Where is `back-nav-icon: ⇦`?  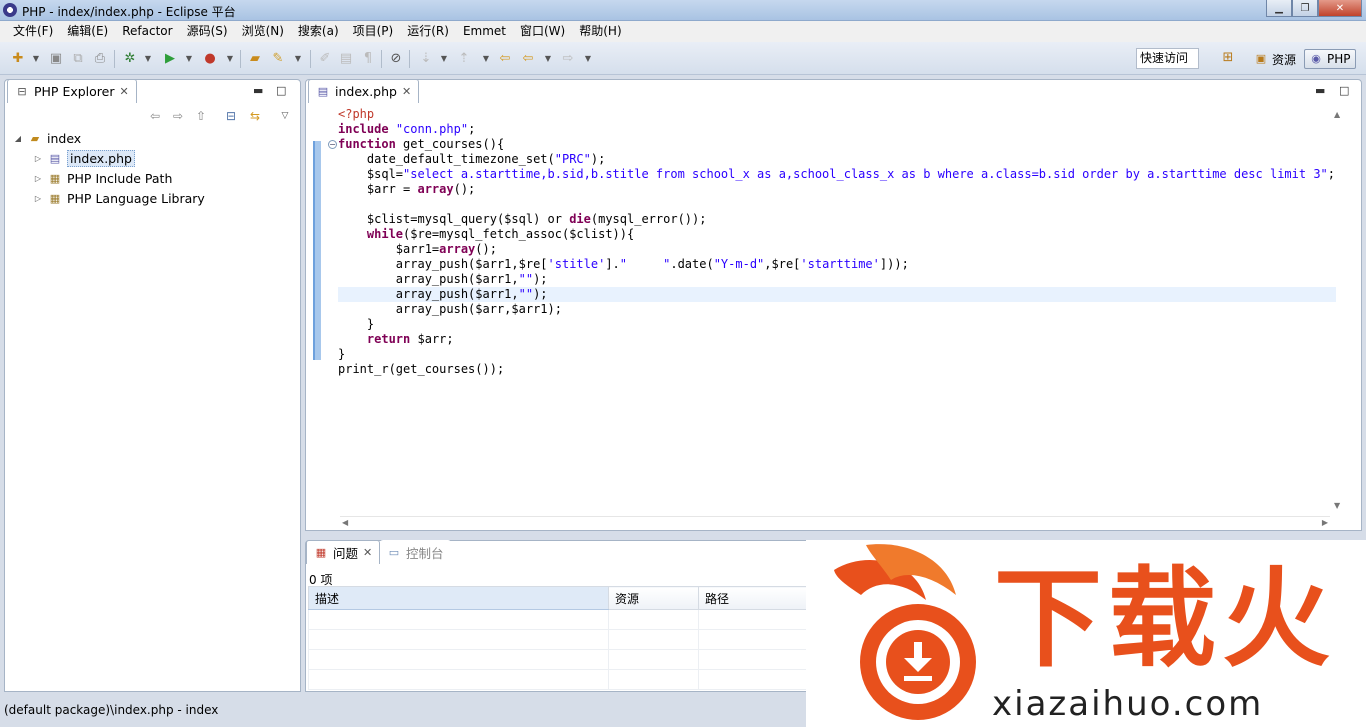
back-nav-icon: ⇦ is located at coordinates (155, 116).